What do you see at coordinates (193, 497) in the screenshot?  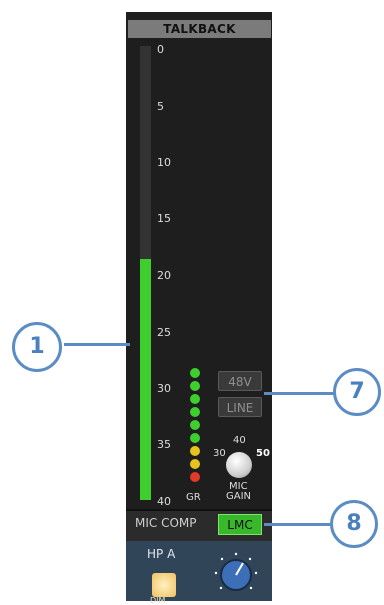 I see `gr-label: GR` at bounding box center [193, 497].